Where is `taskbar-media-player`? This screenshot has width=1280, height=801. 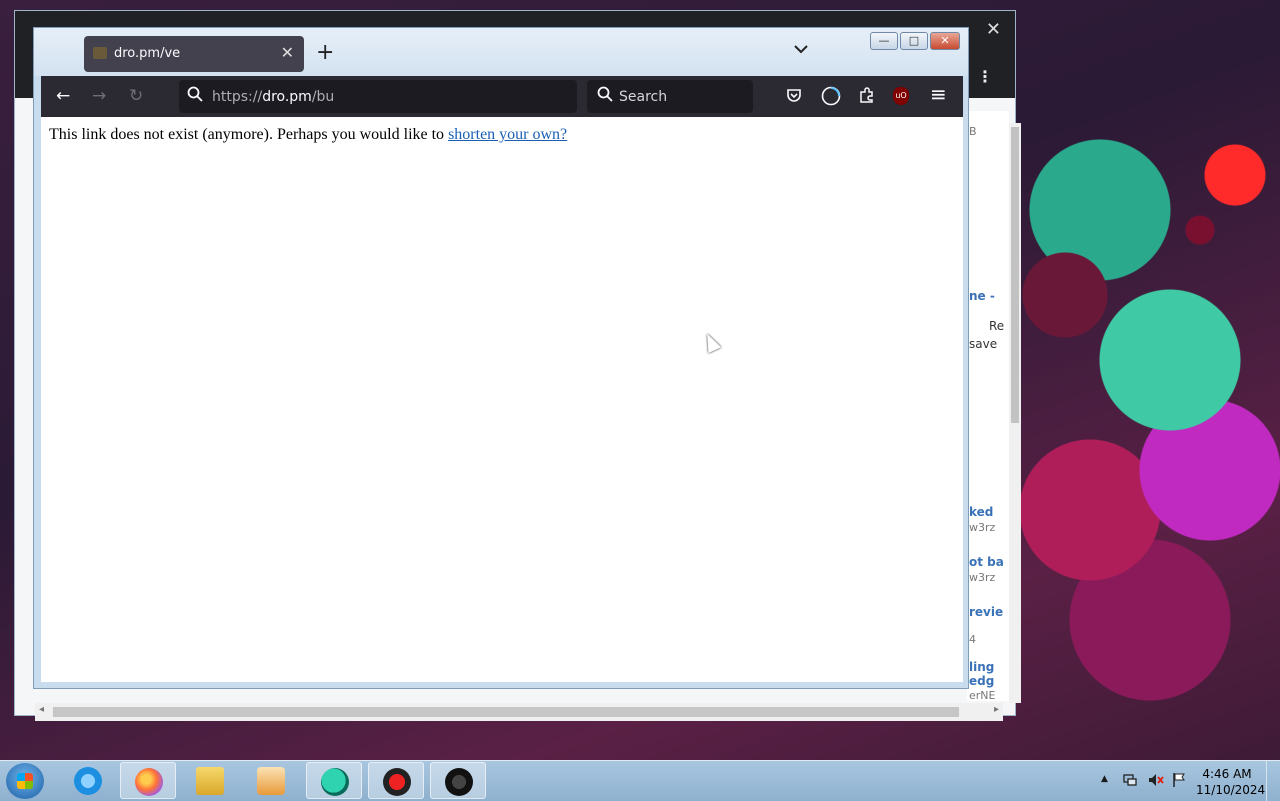
taskbar-media-player is located at coordinates (271, 780).